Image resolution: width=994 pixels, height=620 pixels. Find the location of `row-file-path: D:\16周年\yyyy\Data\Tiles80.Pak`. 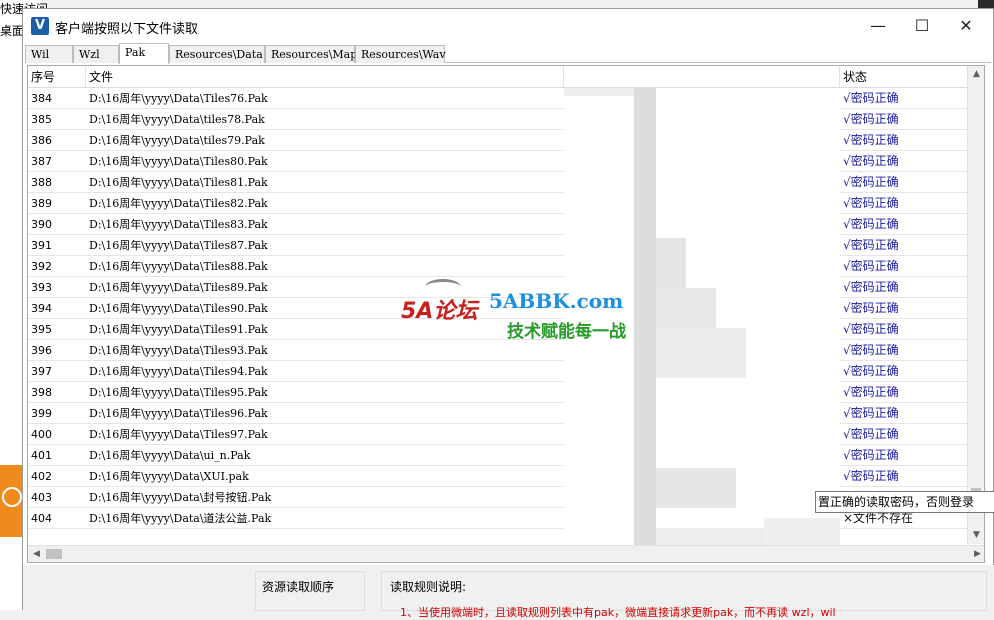

row-file-path: D:\16周年\yyyy\Data\Tiles80.Pak is located at coordinates (178, 161).